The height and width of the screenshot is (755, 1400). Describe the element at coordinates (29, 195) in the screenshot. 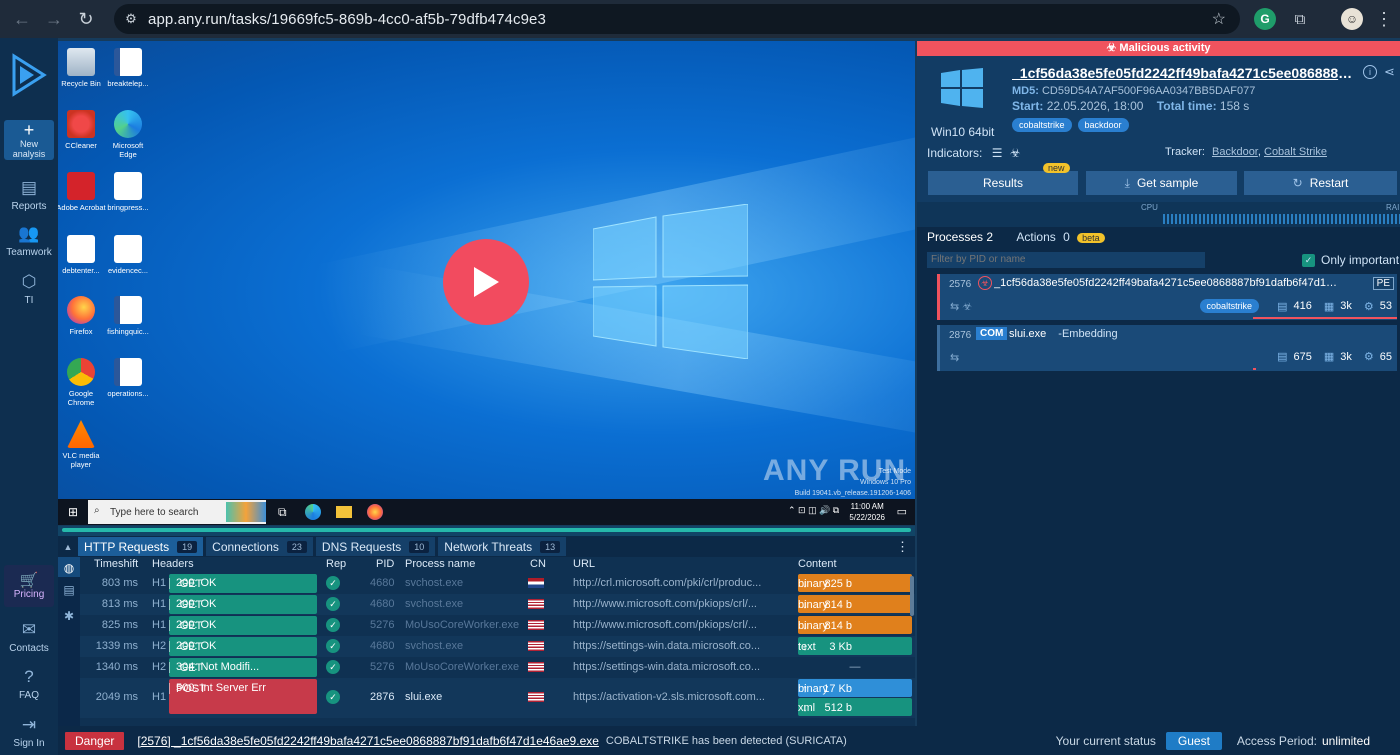

I see `sidebar-item-reports: ▤ Reports` at that location.